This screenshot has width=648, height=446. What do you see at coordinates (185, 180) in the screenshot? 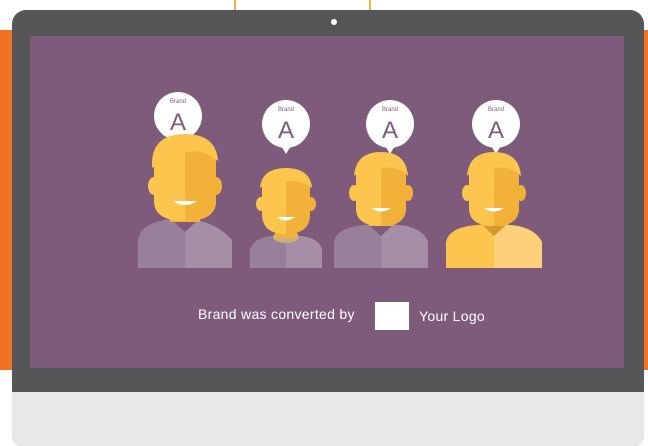
I see `person-1: Brand A` at bounding box center [185, 180].